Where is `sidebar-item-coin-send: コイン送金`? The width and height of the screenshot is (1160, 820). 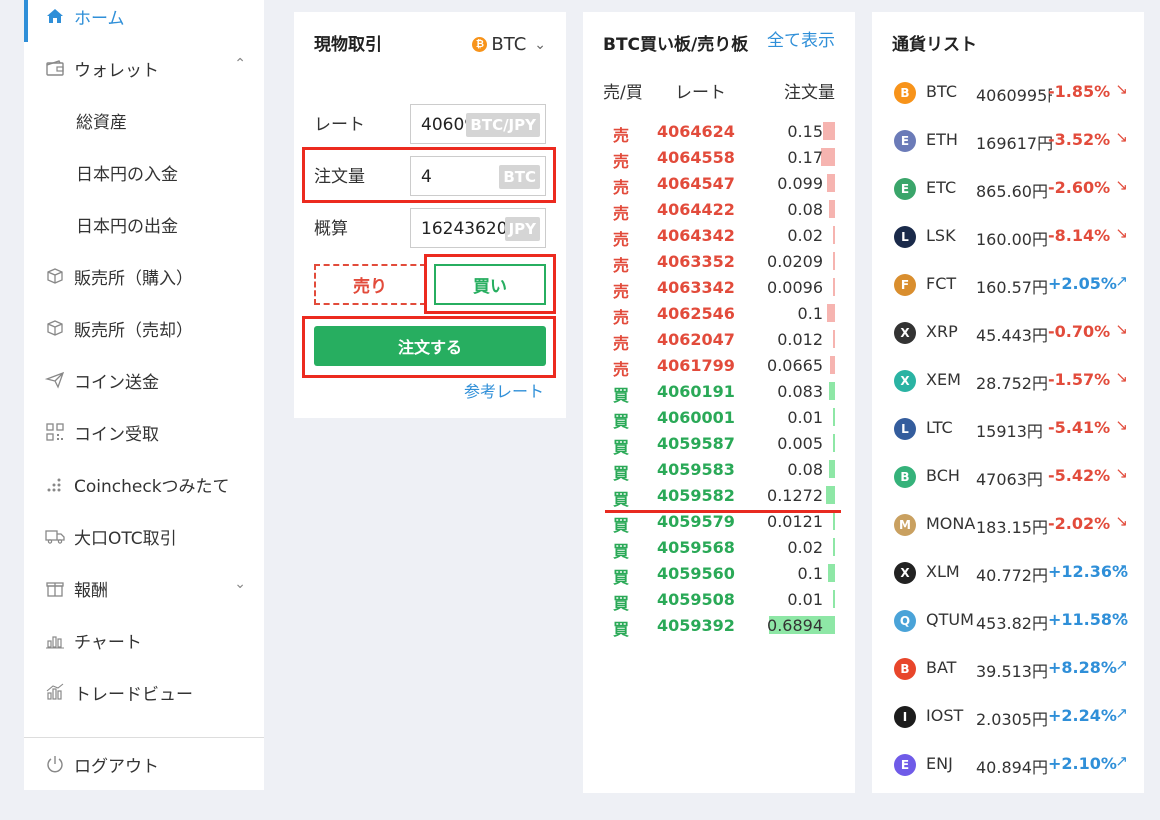
sidebar-item-coin-send: コイン送金 is located at coordinates (144, 380).